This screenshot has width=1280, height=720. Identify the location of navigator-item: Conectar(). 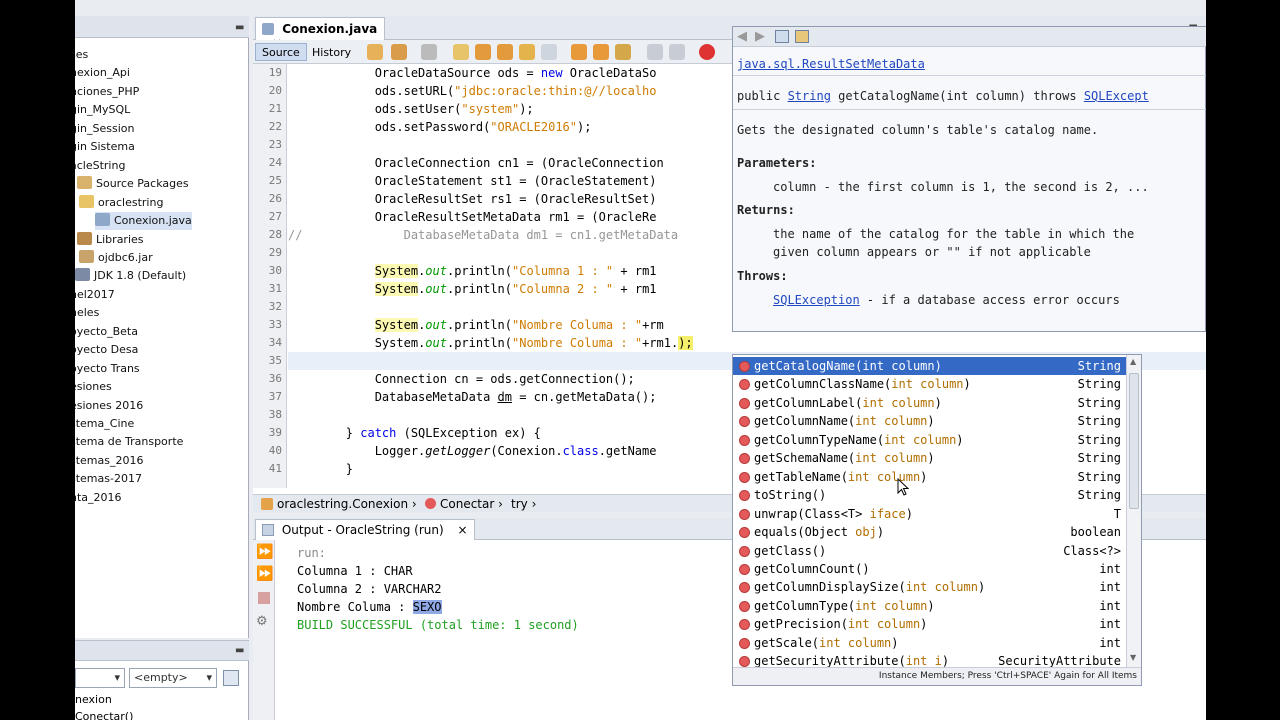
(104, 715).